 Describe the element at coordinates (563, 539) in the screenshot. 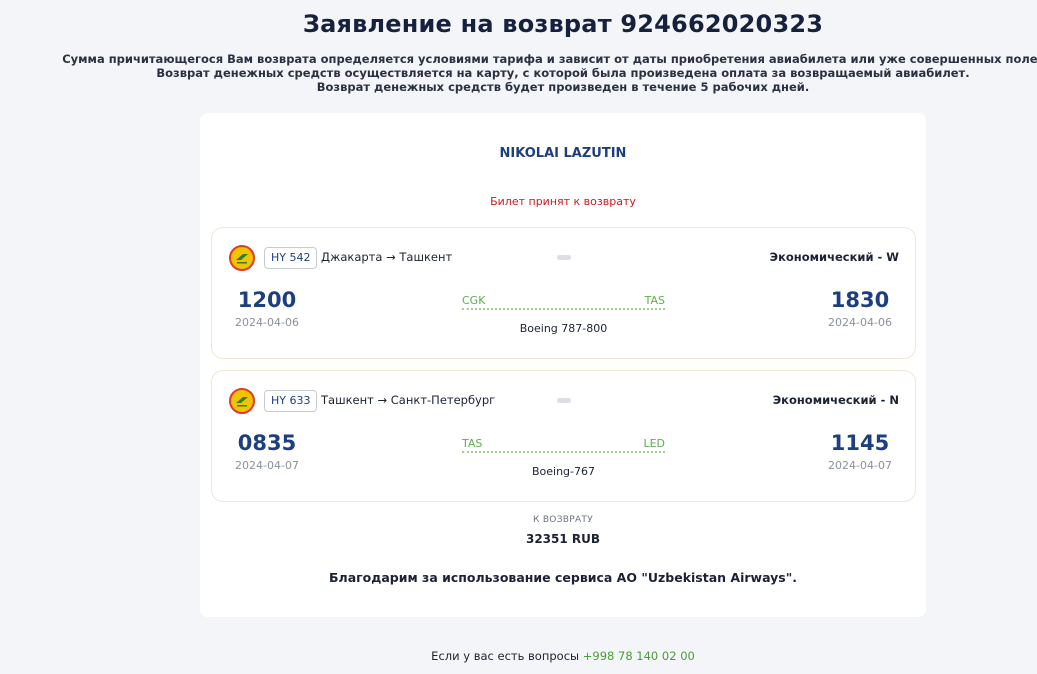

I see `refund-amount: 32351 RUB` at that location.